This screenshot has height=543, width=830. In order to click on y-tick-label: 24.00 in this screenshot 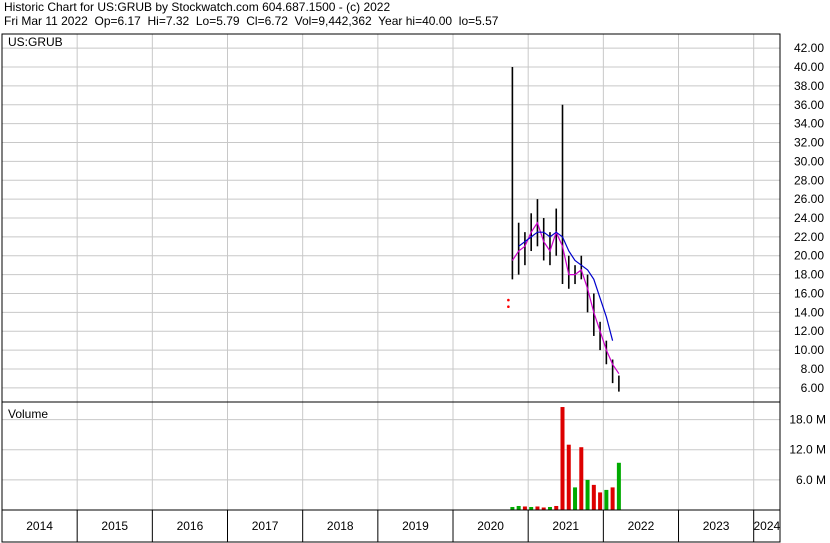, I will do `click(809, 218)`.